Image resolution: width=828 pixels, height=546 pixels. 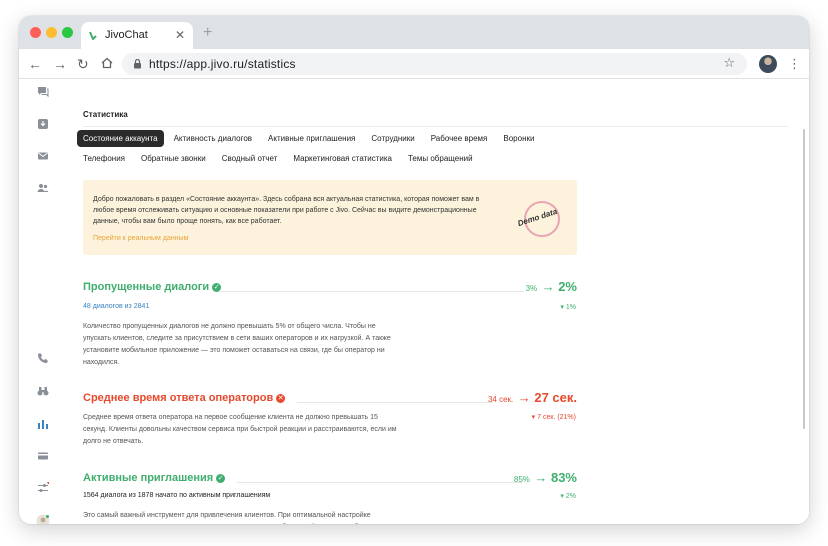 I want to click on profile-icon, so click(x=43, y=519).